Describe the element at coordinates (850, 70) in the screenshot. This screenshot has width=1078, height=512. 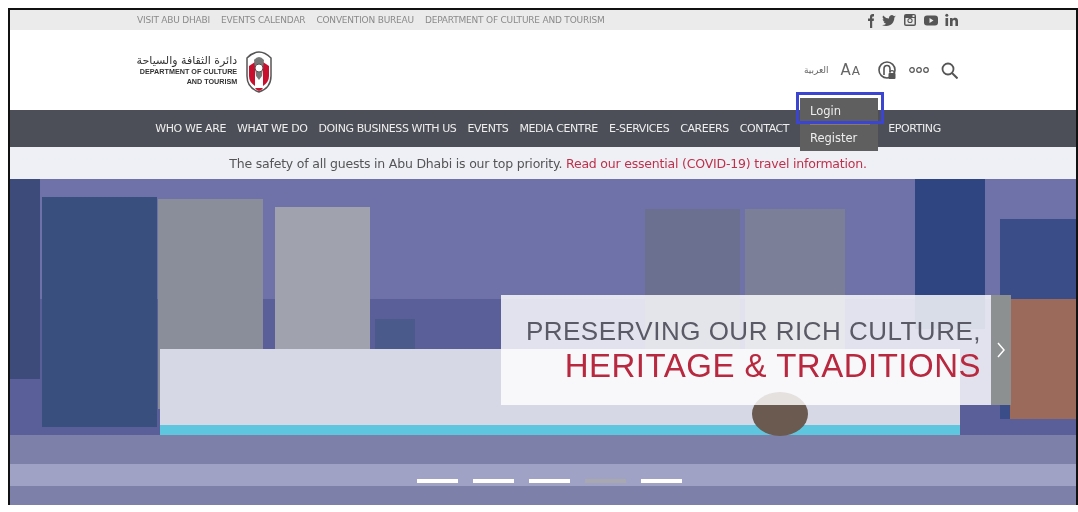
I see `text-size-button: AA` at that location.